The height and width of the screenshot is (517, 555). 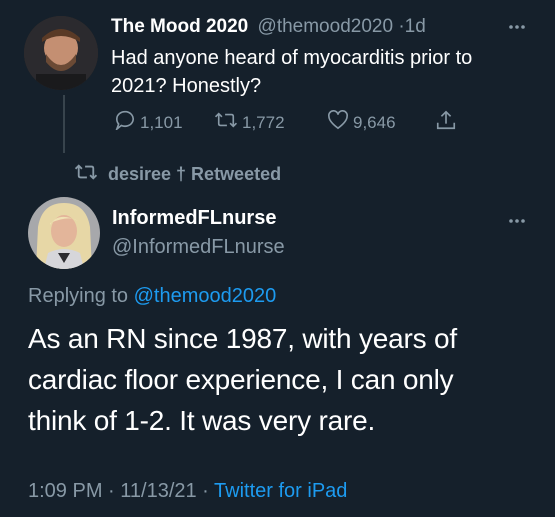 What do you see at coordinates (64, 124) in the screenshot?
I see `thread-connector-line` at bounding box center [64, 124].